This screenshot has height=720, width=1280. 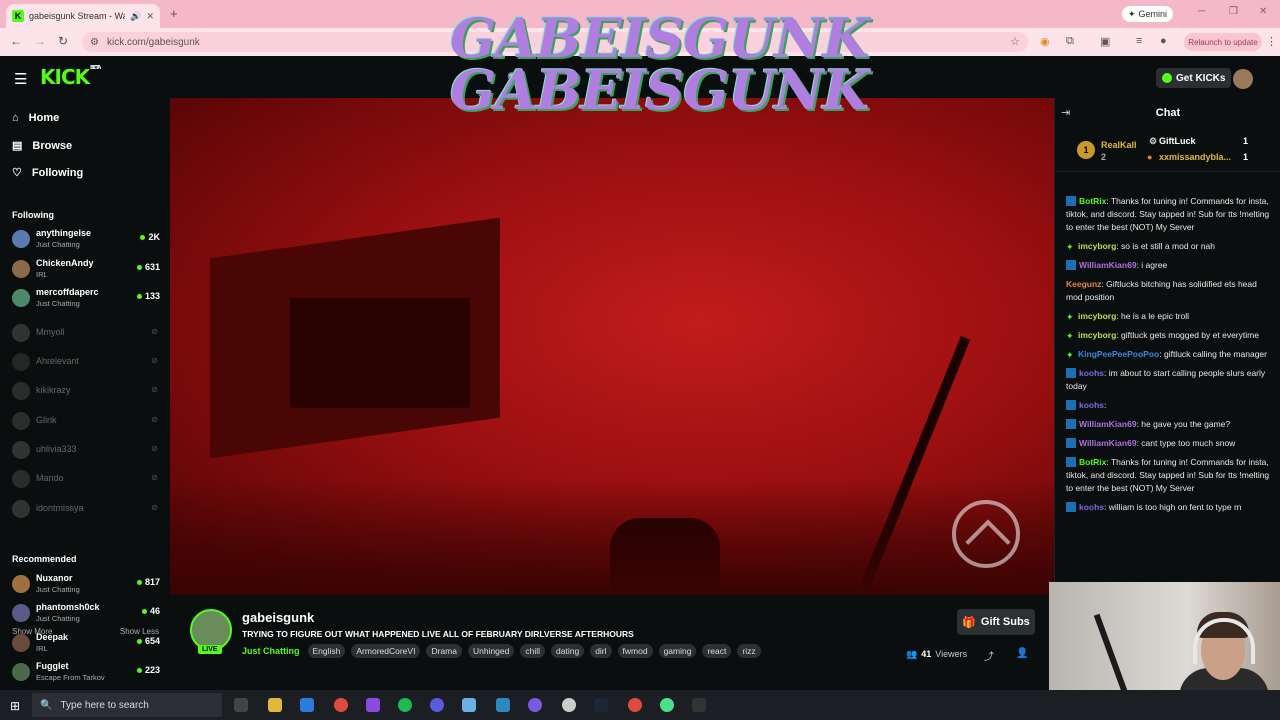 What do you see at coordinates (1070, 247) in the screenshot?
I see `verified-badge-icon: ✦` at bounding box center [1070, 247].